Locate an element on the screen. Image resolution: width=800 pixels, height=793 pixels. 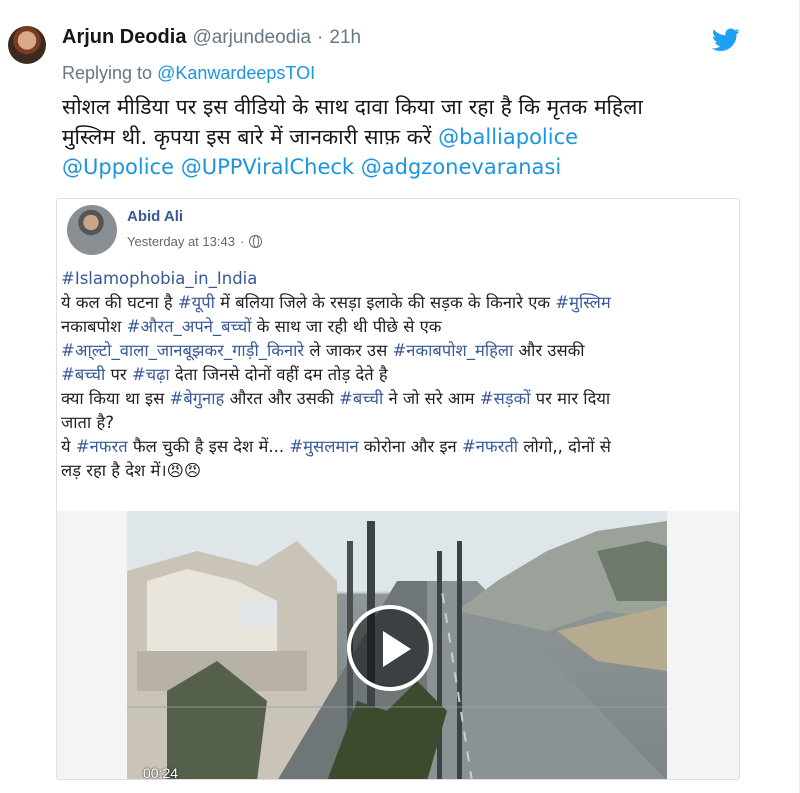
post-author-name: Abid Ali is located at coordinates (155, 216).